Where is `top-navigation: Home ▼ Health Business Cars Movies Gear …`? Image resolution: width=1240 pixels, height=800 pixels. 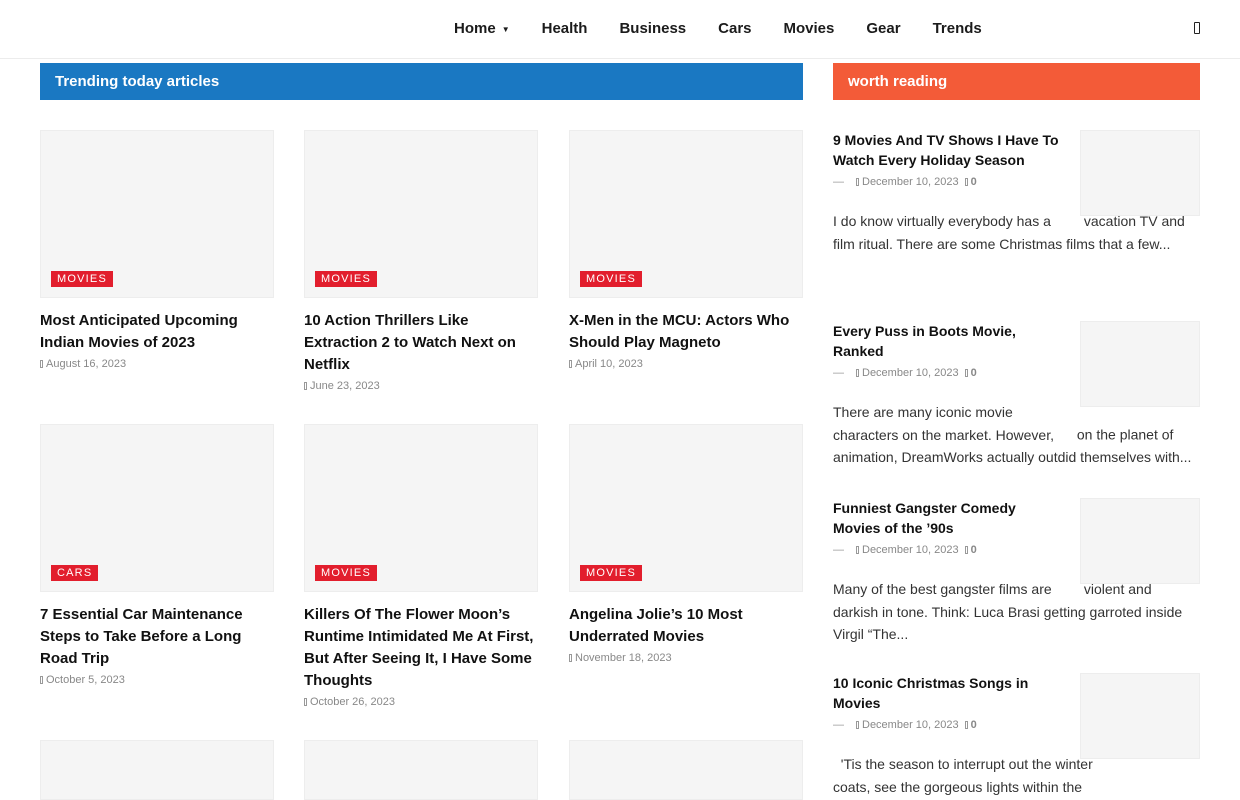
top-navigation: Home ▼ Health Business Cars Movies Gear … is located at coordinates (620, 29).